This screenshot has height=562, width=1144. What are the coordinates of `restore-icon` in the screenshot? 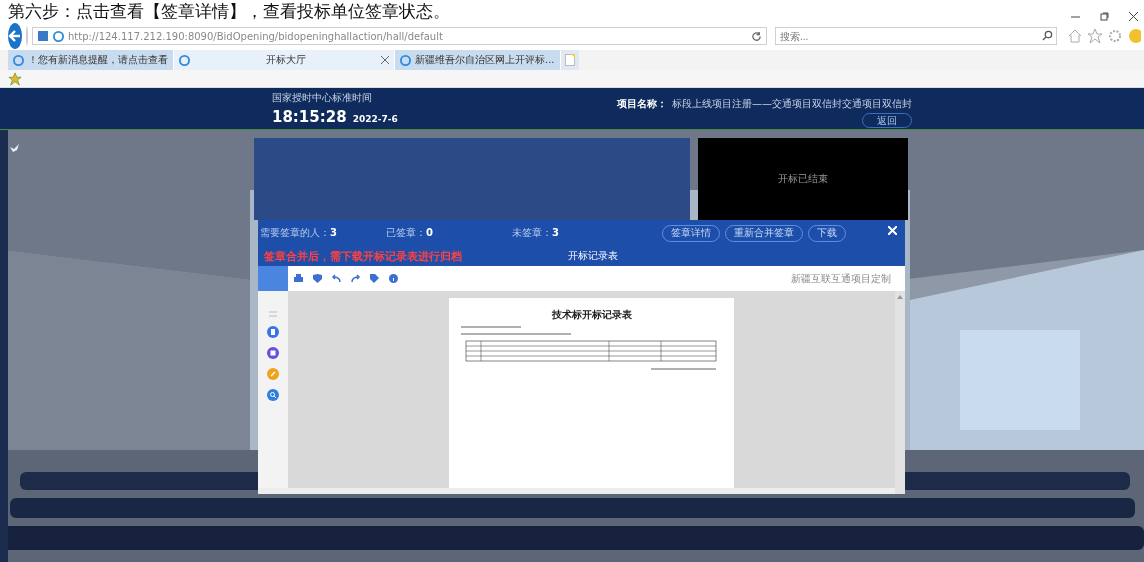 It's located at (1104, 16).